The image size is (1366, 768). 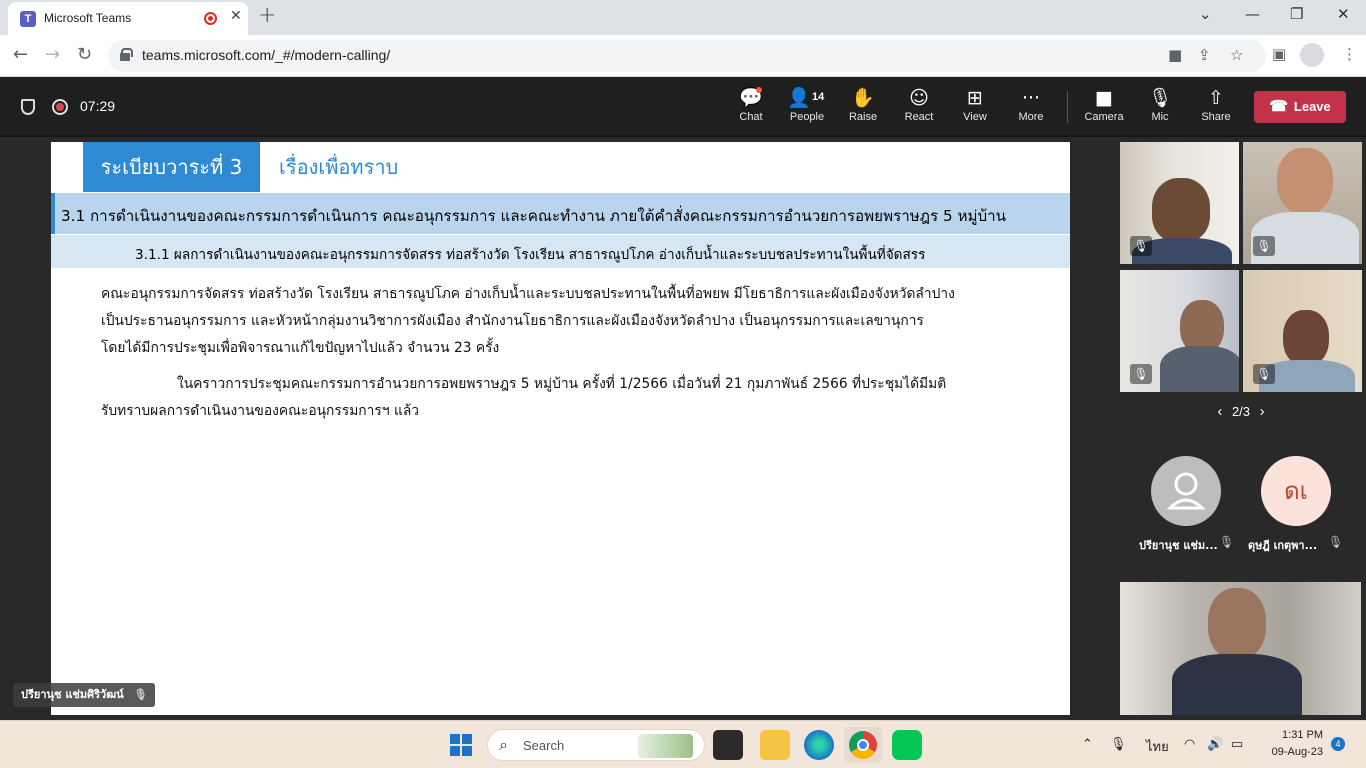 I want to click on grid-view-icon: ⊞, so click(x=975, y=98).